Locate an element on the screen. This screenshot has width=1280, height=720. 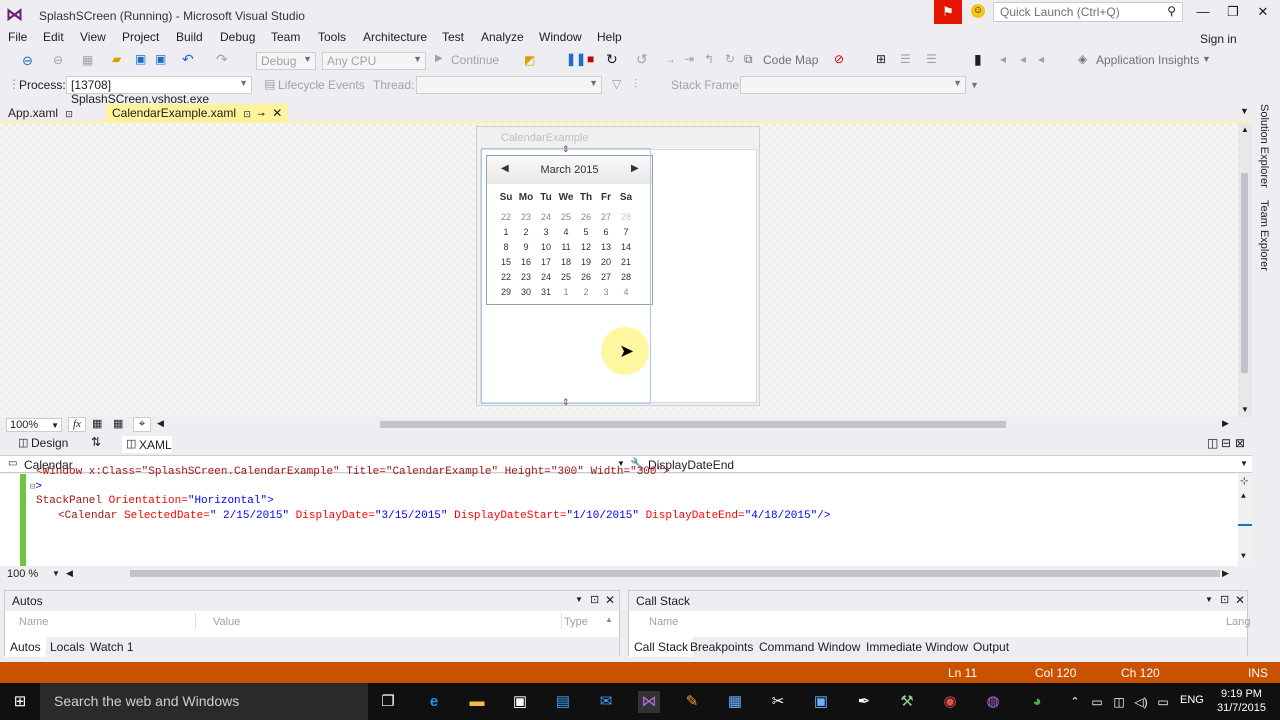
editor-horizontal-scroll-thumb is located at coordinates (675, 573).